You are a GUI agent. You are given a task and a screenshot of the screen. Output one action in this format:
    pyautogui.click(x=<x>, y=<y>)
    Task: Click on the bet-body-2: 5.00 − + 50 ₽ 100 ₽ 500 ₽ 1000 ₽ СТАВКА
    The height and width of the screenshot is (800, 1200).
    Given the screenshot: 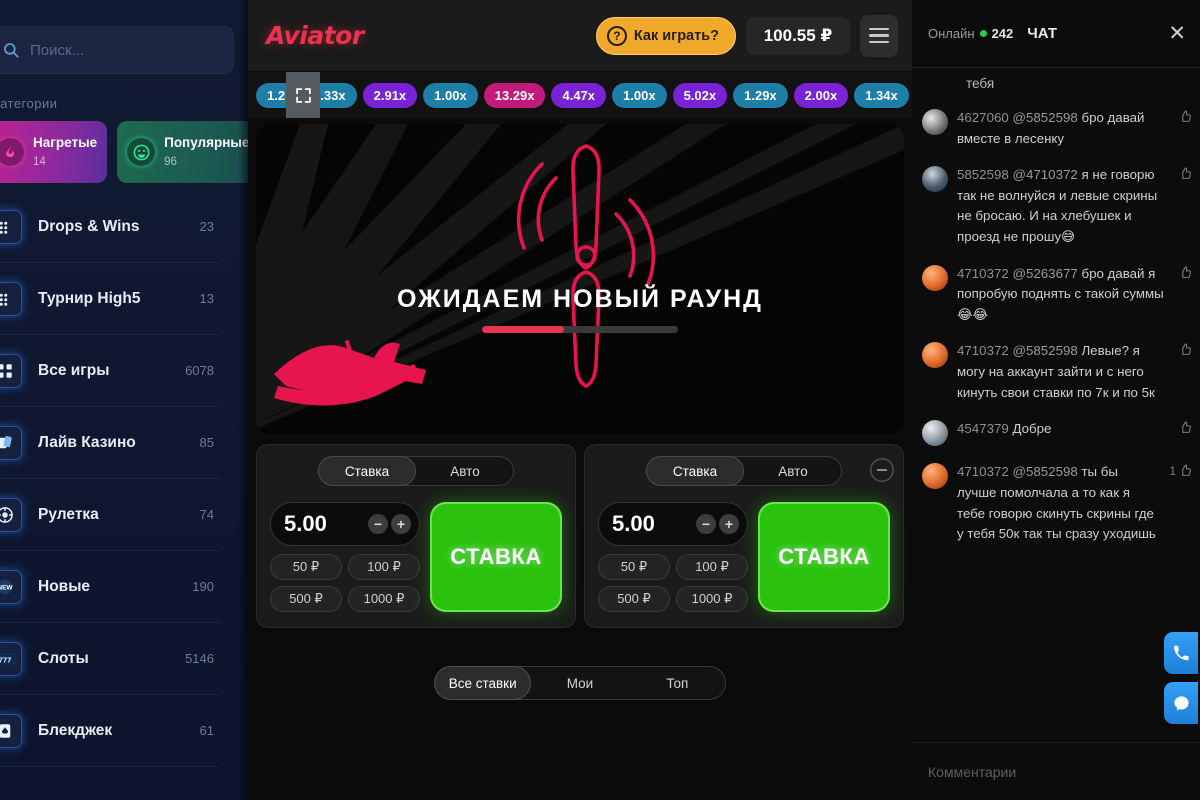 What is the action you would take?
    pyautogui.click(x=744, y=557)
    